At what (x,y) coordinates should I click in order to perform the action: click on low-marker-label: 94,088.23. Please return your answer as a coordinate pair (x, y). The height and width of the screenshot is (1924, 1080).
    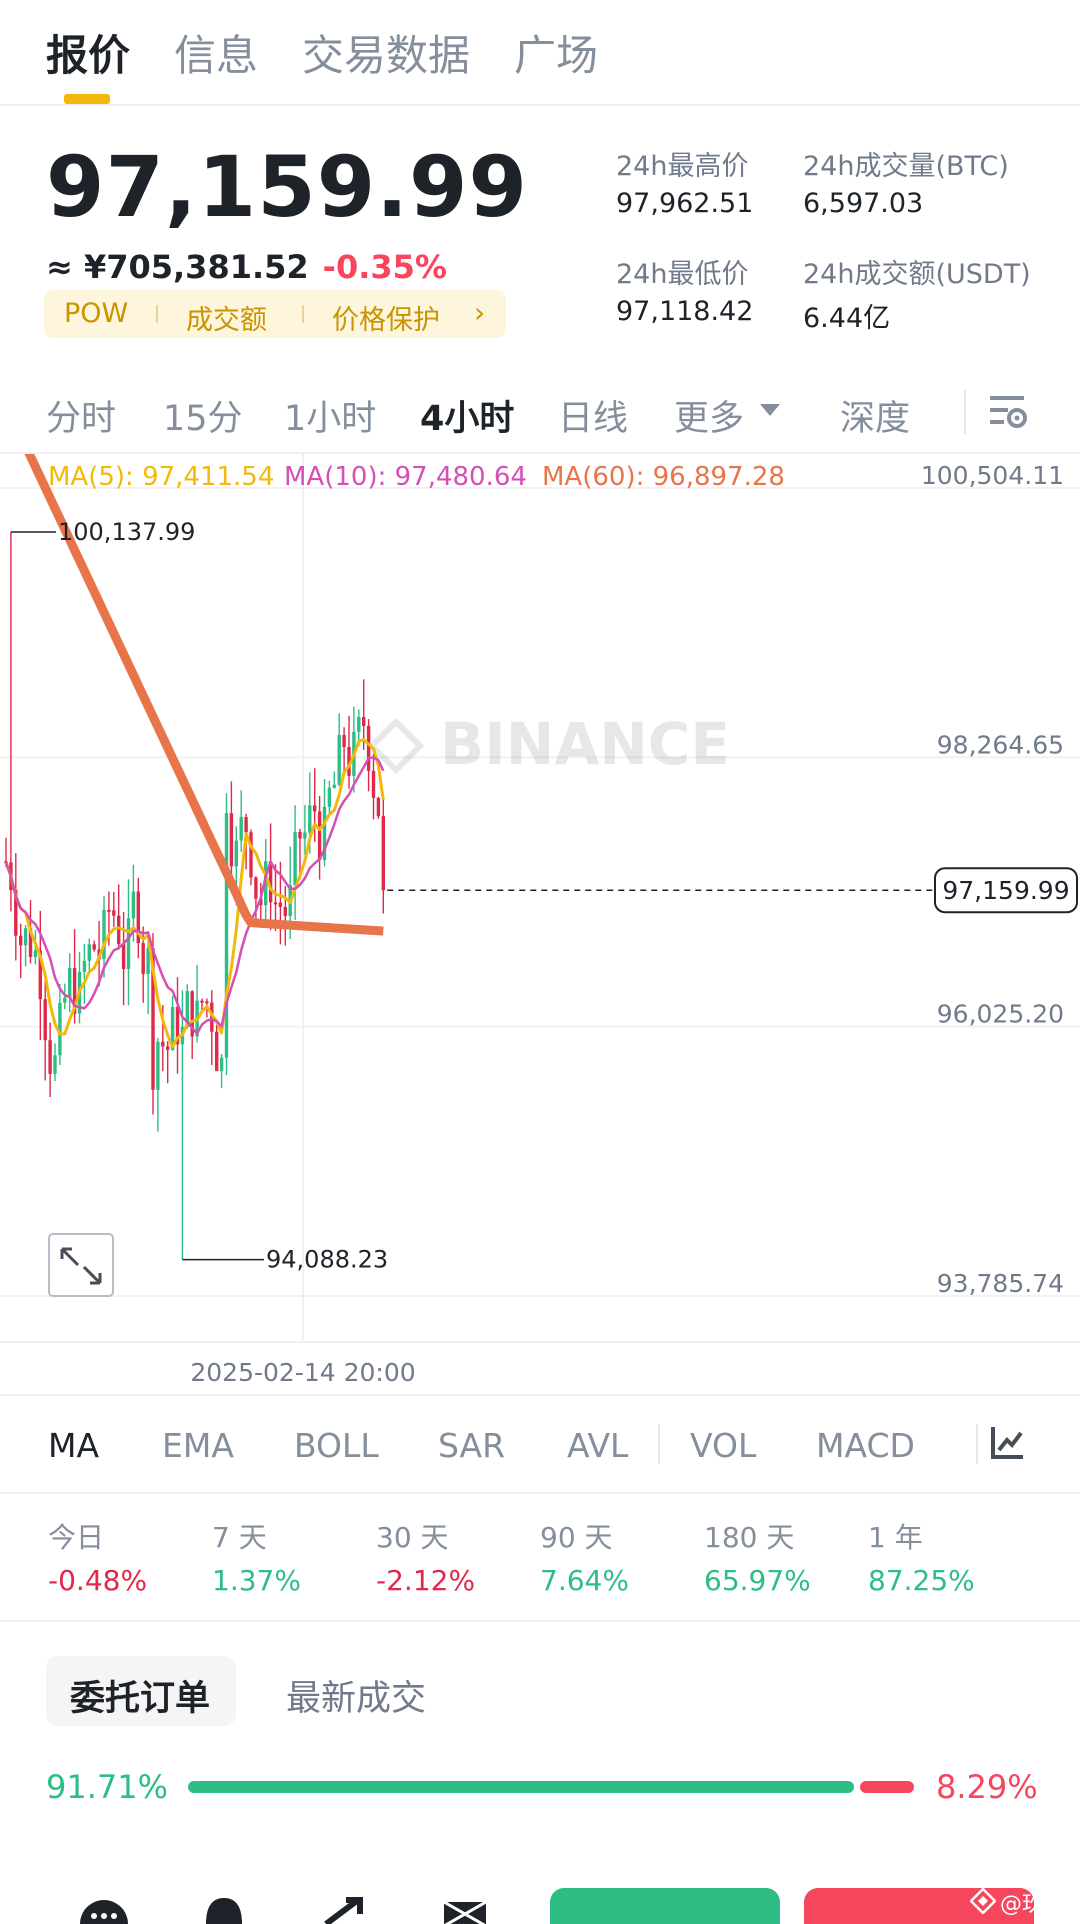
    Looking at the image, I should click on (327, 1260).